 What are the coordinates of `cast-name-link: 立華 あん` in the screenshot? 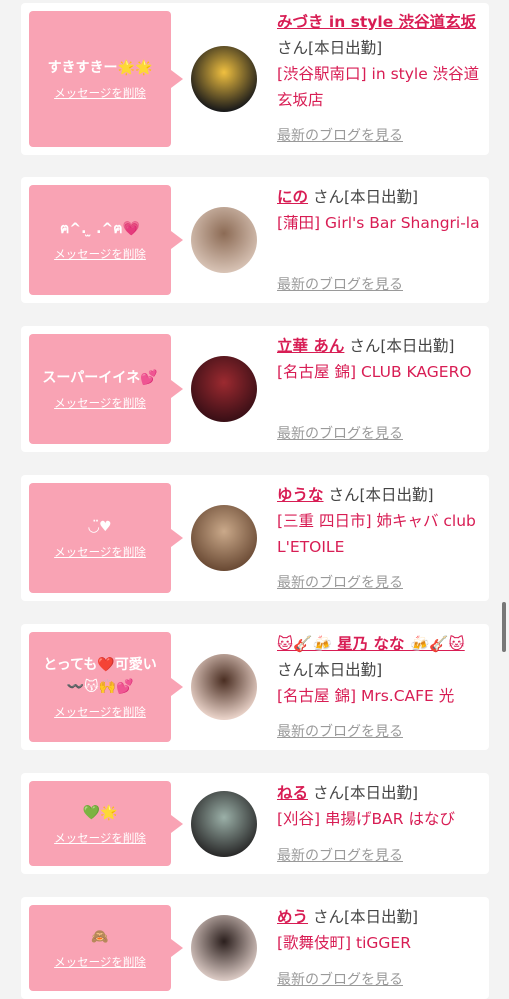 It's located at (310, 346).